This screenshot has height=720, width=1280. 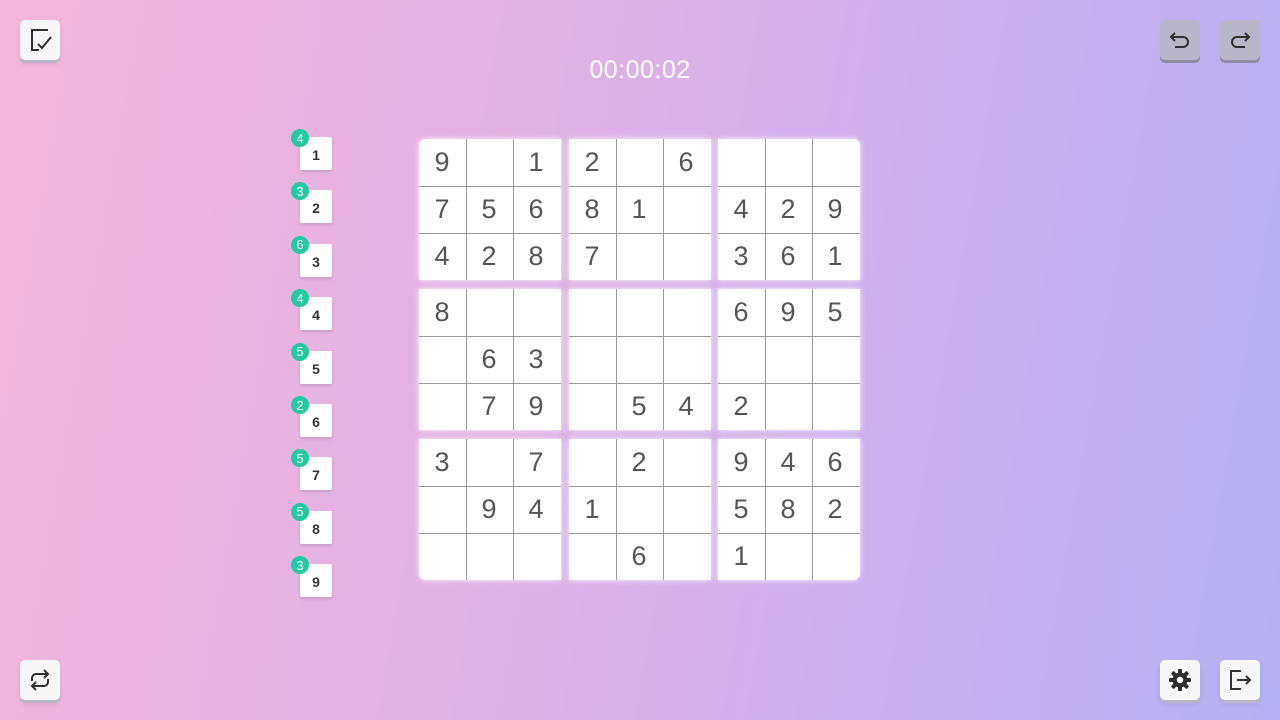 What do you see at coordinates (835, 462) in the screenshot?
I see `sudoku-cell-r7-c9: 6` at bounding box center [835, 462].